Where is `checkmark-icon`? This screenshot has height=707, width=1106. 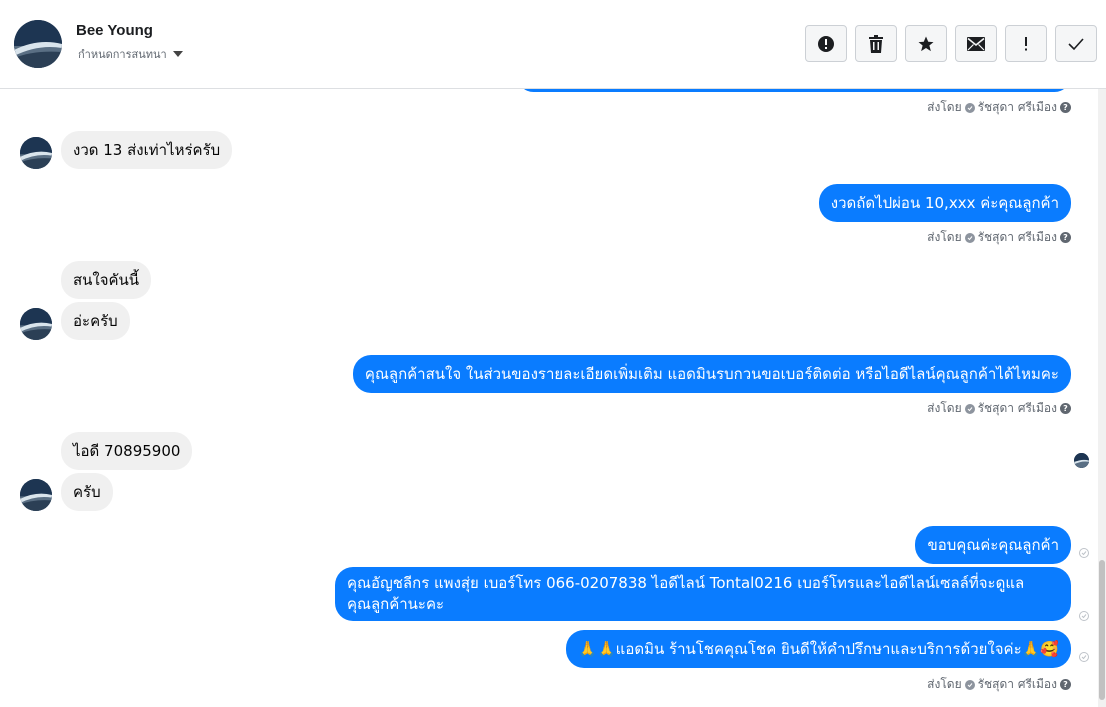
checkmark-icon is located at coordinates (1076, 43).